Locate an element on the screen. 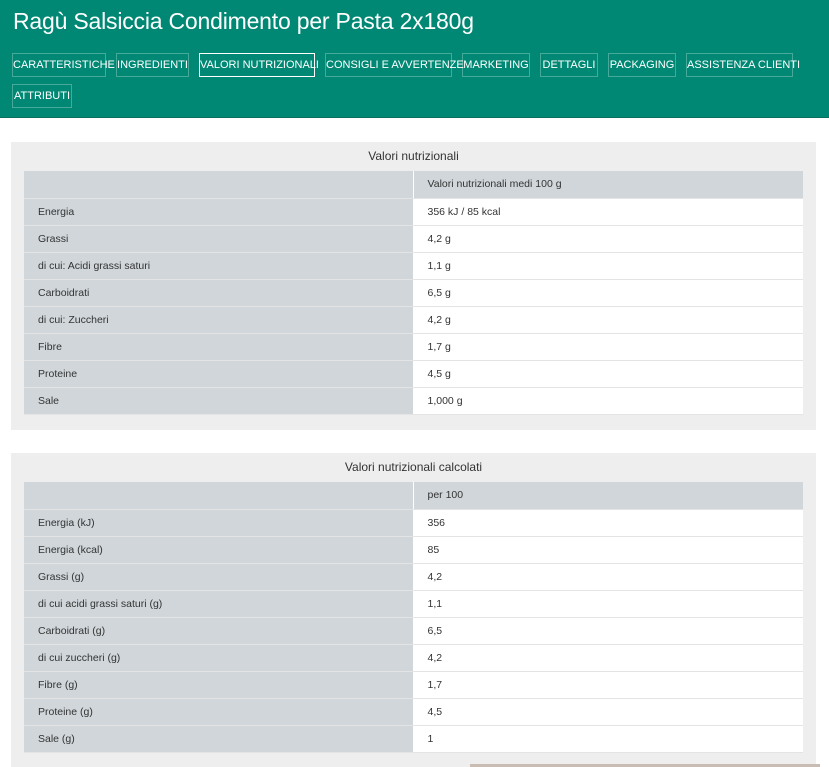 The width and height of the screenshot is (829, 767). row-label: Energia is located at coordinates (219, 212).